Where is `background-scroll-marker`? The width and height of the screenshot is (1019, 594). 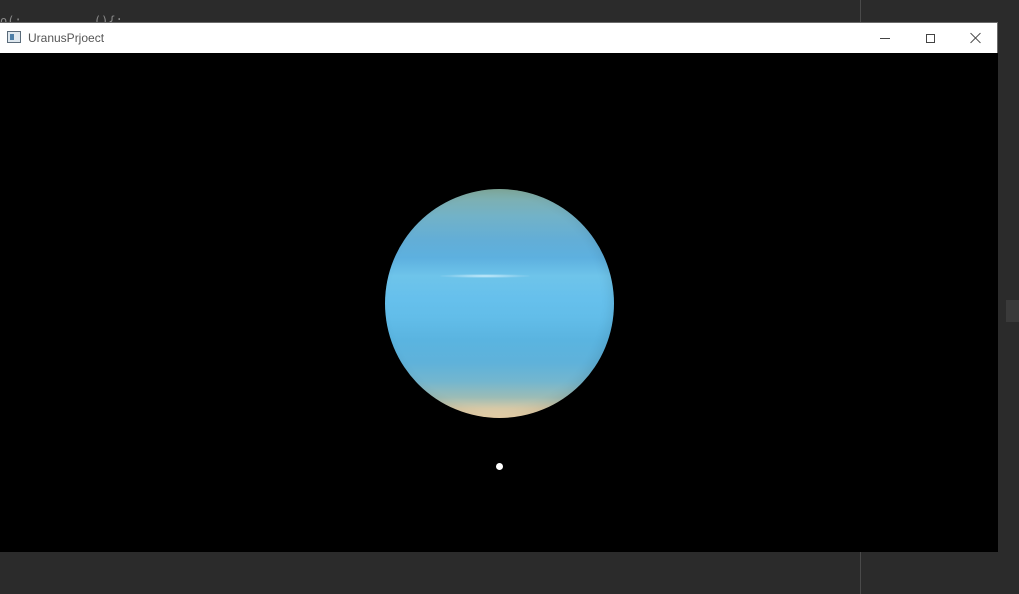
background-scroll-marker is located at coordinates (1012, 311).